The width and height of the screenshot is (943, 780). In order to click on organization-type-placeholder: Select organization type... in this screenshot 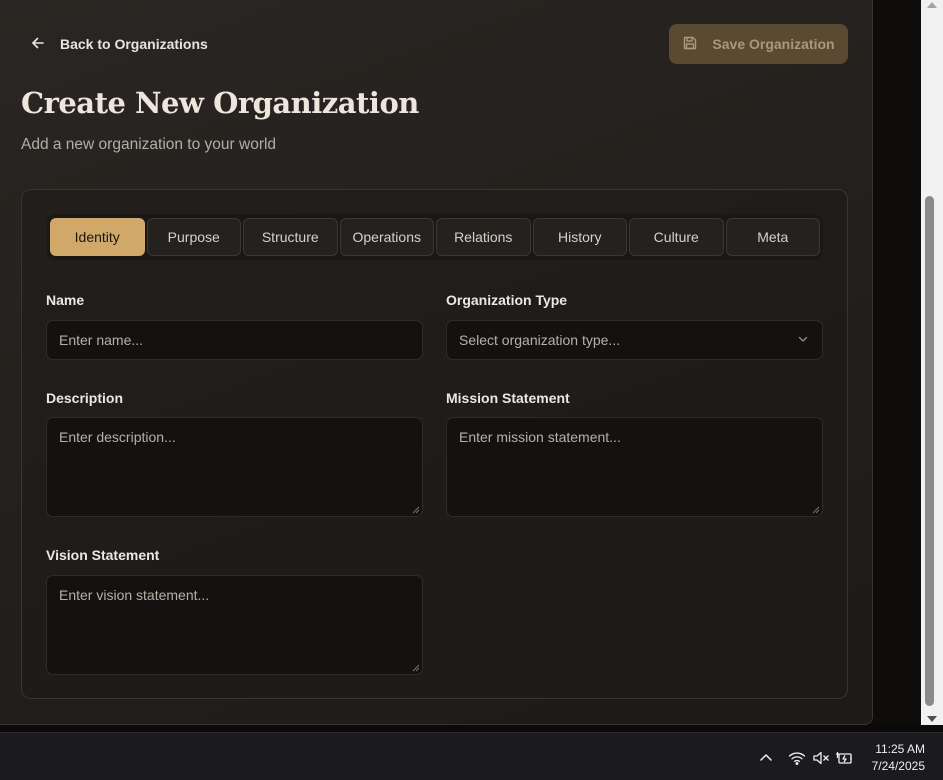, I will do `click(540, 340)`.